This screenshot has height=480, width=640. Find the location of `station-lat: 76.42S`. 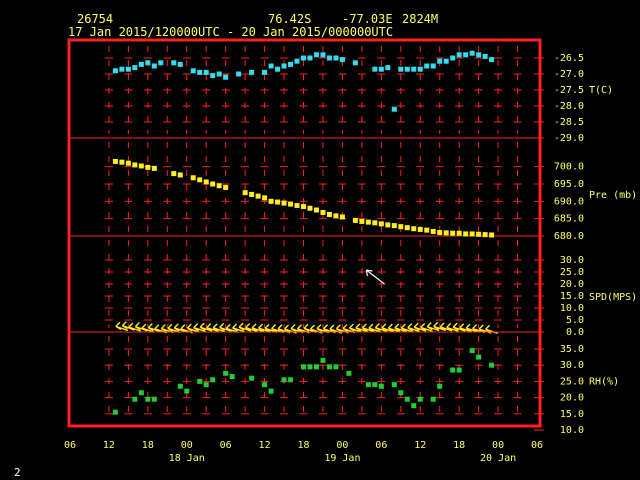

station-lat: 76.42S is located at coordinates (289, 19).